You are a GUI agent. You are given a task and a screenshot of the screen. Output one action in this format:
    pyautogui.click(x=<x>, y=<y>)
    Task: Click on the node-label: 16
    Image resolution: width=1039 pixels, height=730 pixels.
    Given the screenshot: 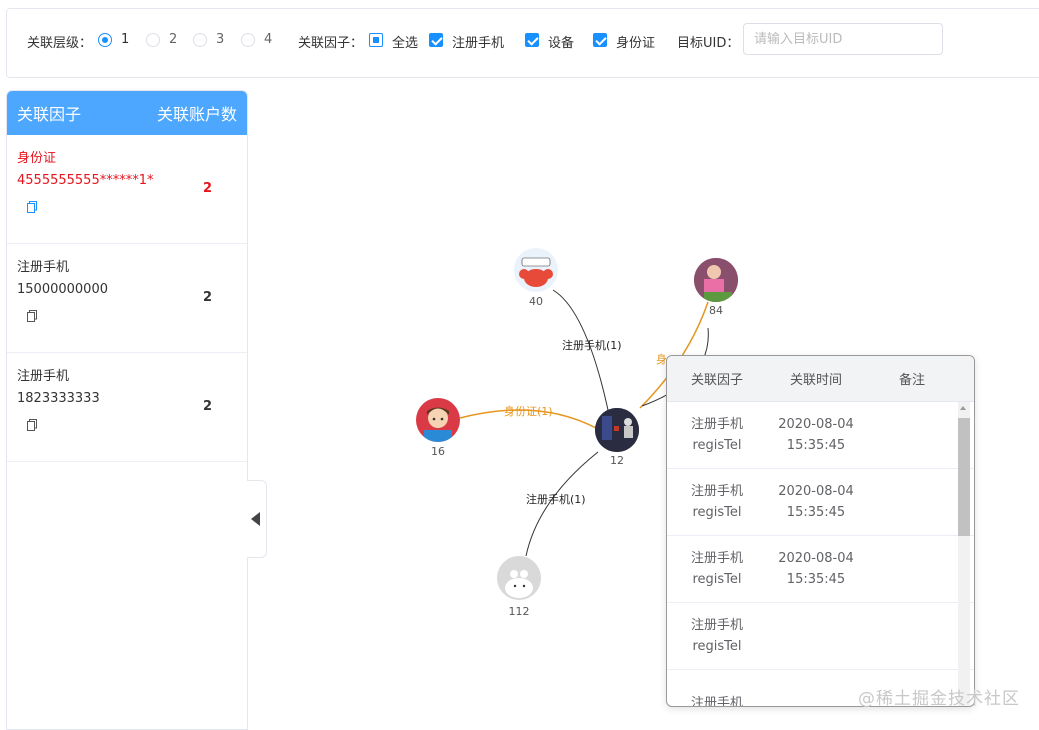 What is the action you would take?
    pyautogui.click(x=438, y=451)
    